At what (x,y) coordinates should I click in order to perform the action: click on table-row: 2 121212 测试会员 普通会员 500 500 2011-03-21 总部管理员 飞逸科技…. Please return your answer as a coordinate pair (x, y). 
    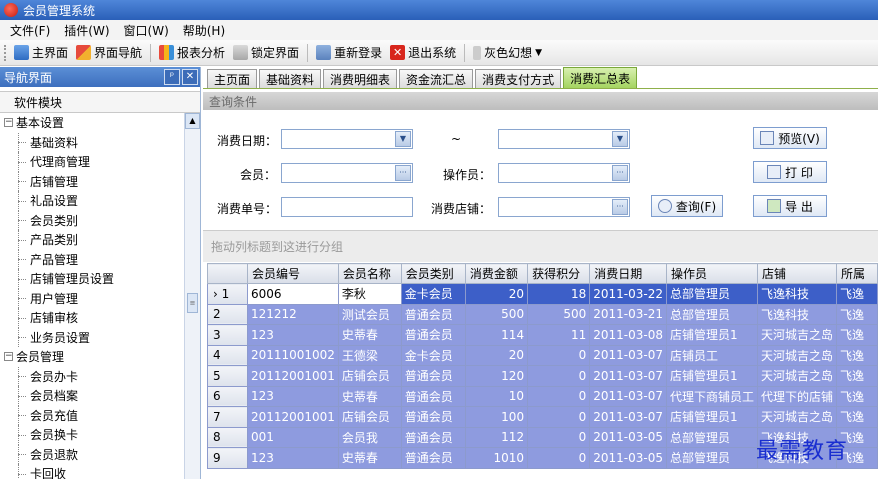
    Looking at the image, I should click on (542, 314).